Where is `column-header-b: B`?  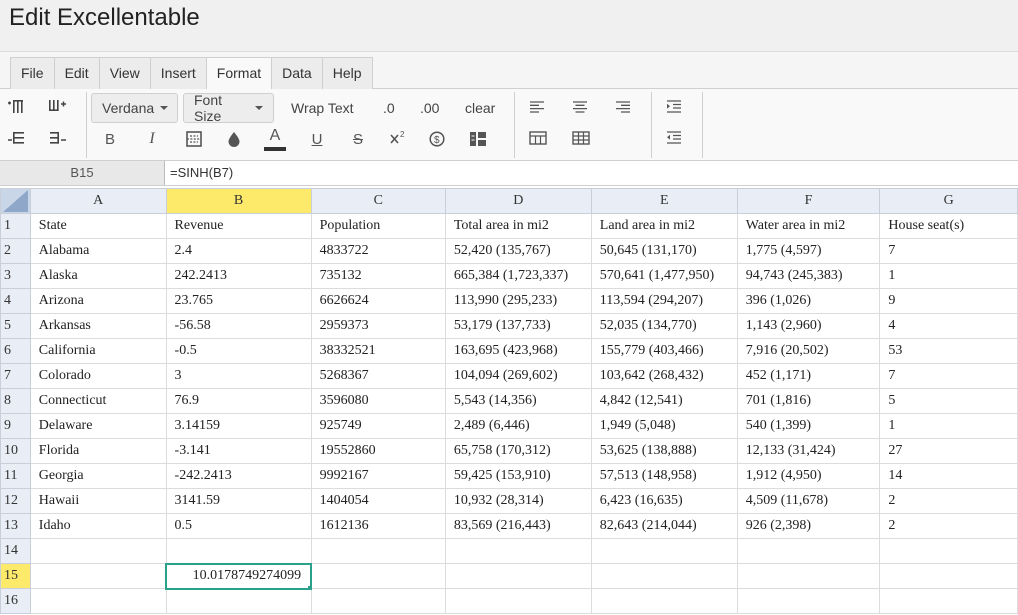
column-header-b: B is located at coordinates (238, 201).